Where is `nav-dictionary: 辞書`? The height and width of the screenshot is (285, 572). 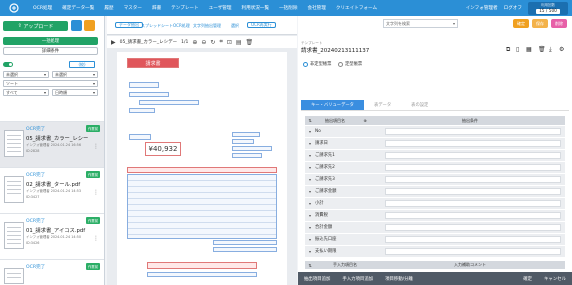
nav-dictionary: 辞書 is located at coordinates (156, 8).